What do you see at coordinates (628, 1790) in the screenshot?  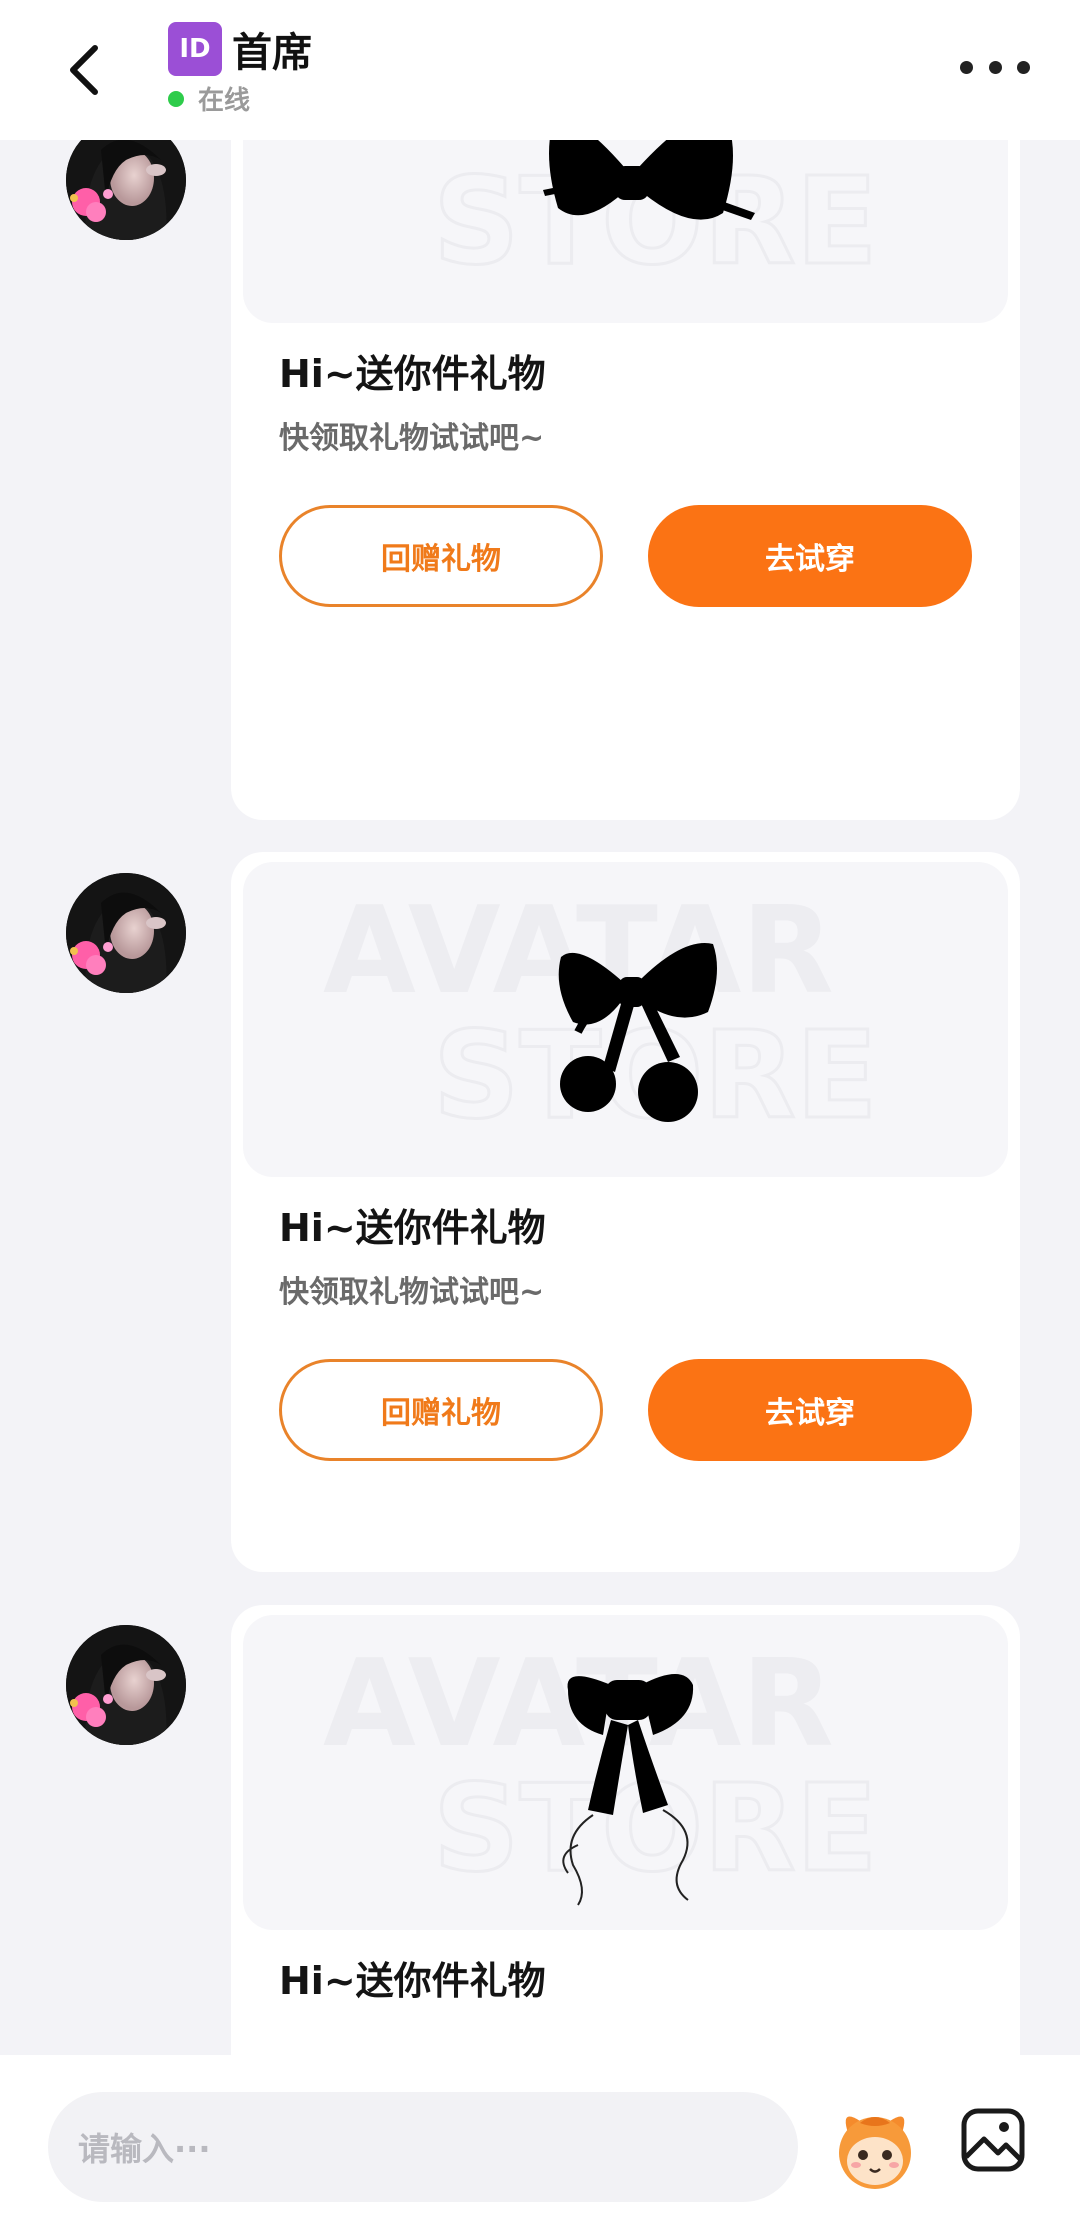 I see `ribbon-bow-icon` at bounding box center [628, 1790].